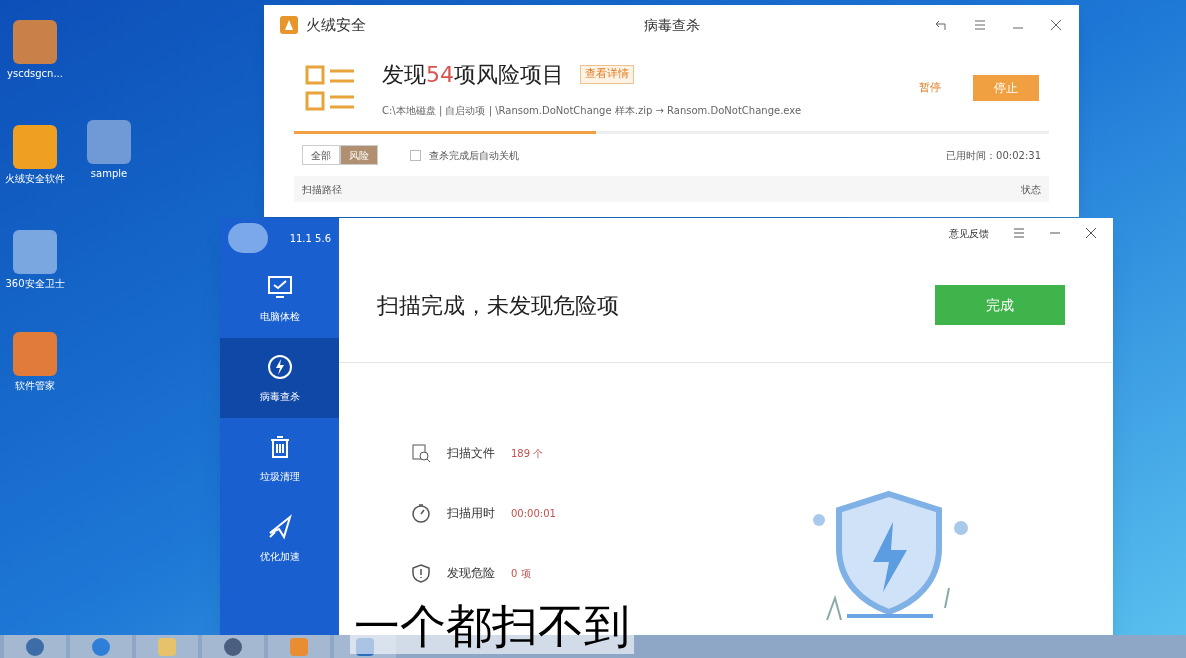 The image size is (1186, 658). I want to click on stat-label: 发现危险, so click(471, 573).